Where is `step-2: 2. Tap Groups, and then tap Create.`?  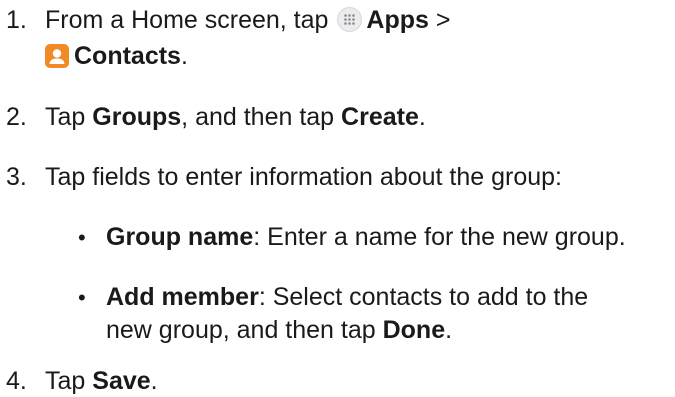 step-2: 2. Tap Groups, and then tap Create. is located at coordinates (340, 117).